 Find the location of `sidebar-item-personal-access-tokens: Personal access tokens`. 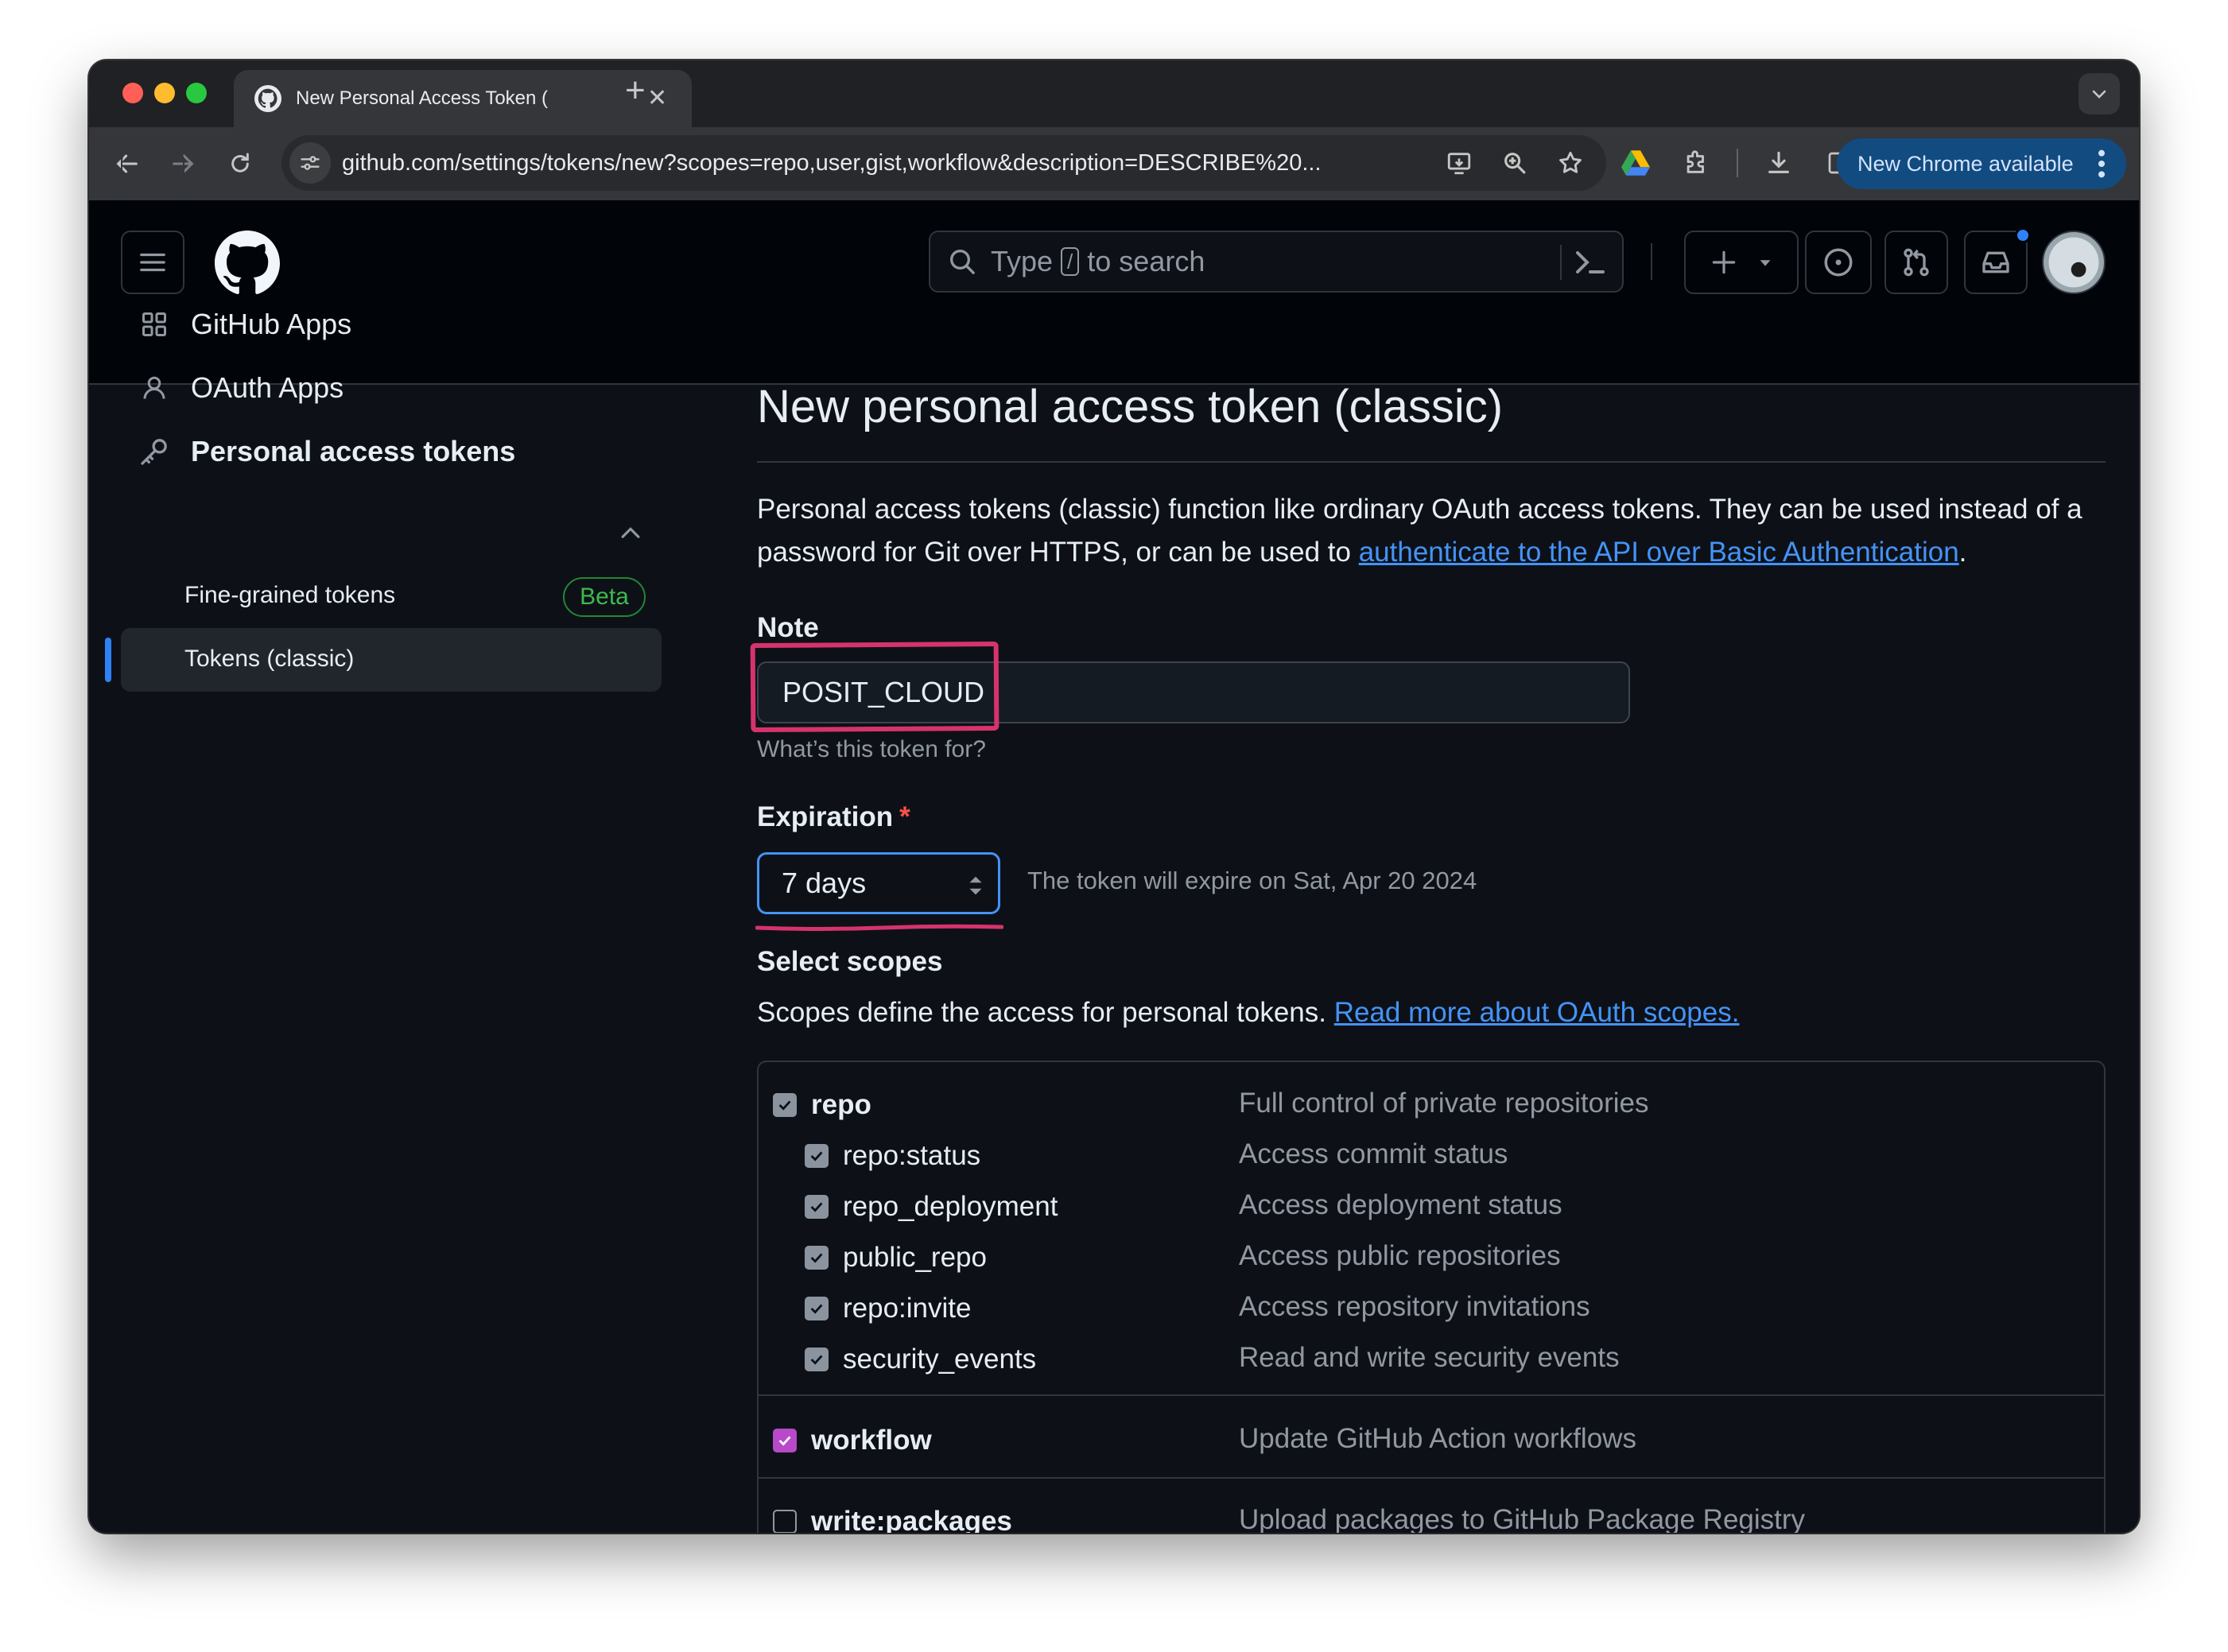

sidebar-item-personal-access-tokens: Personal access tokens is located at coordinates (326, 451).